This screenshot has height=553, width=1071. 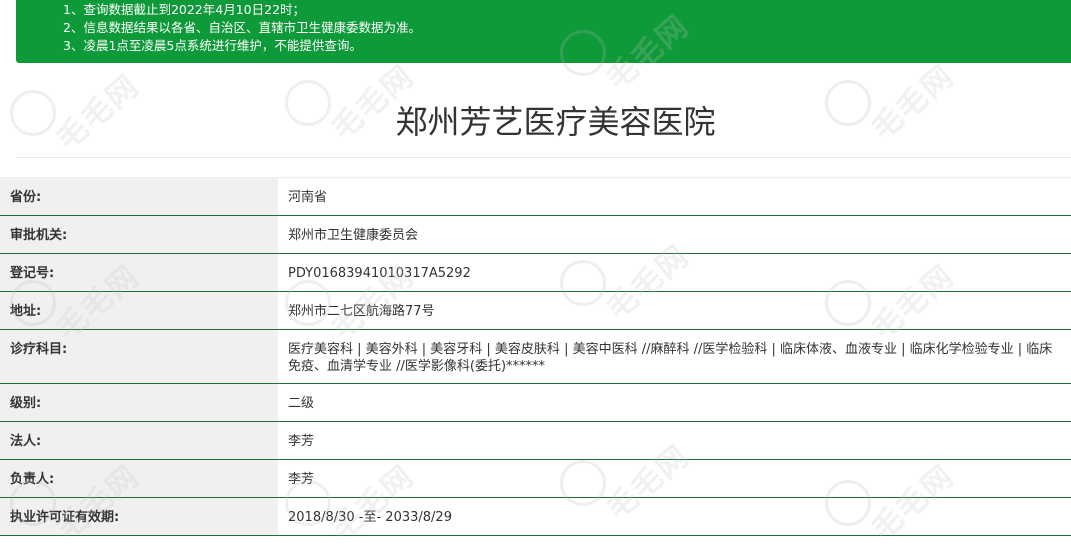 What do you see at coordinates (353, 235) in the screenshot?
I see `row-value: 郑州市卫生健康委员会` at bounding box center [353, 235].